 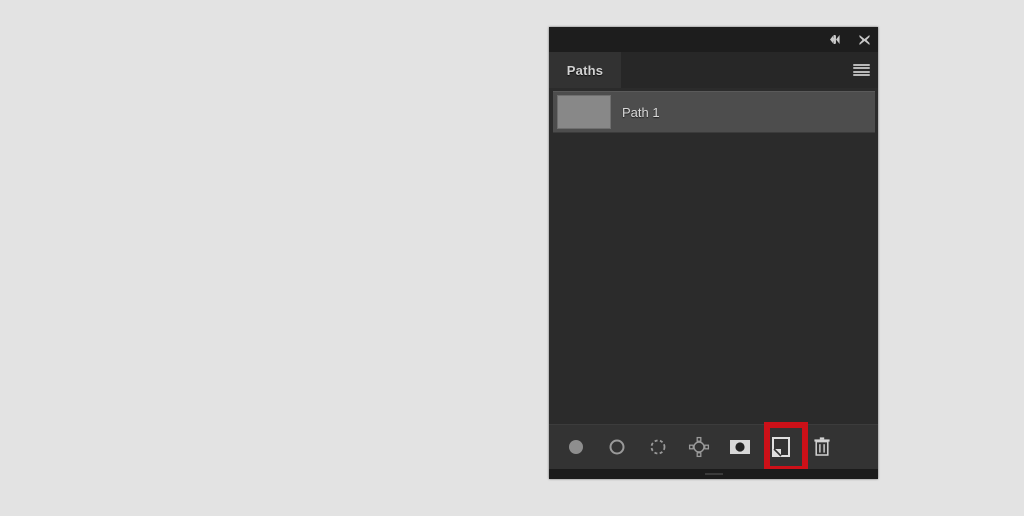 I want to click on new-page-icon, so click(x=780, y=447).